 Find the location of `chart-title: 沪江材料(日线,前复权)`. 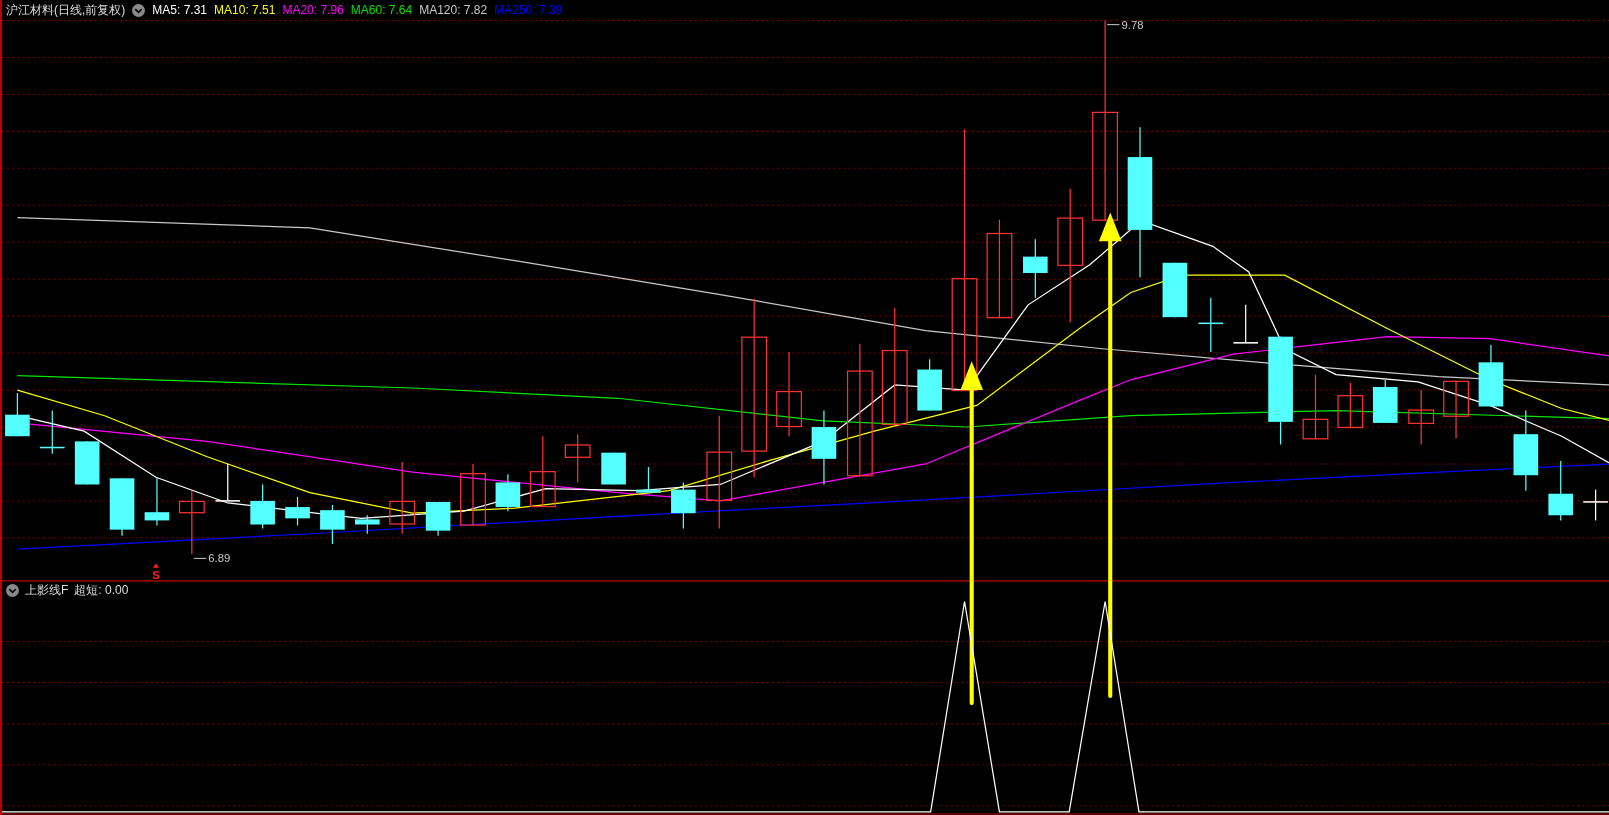

chart-title: 沪江材料(日线,前复权) is located at coordinates (66, 10).